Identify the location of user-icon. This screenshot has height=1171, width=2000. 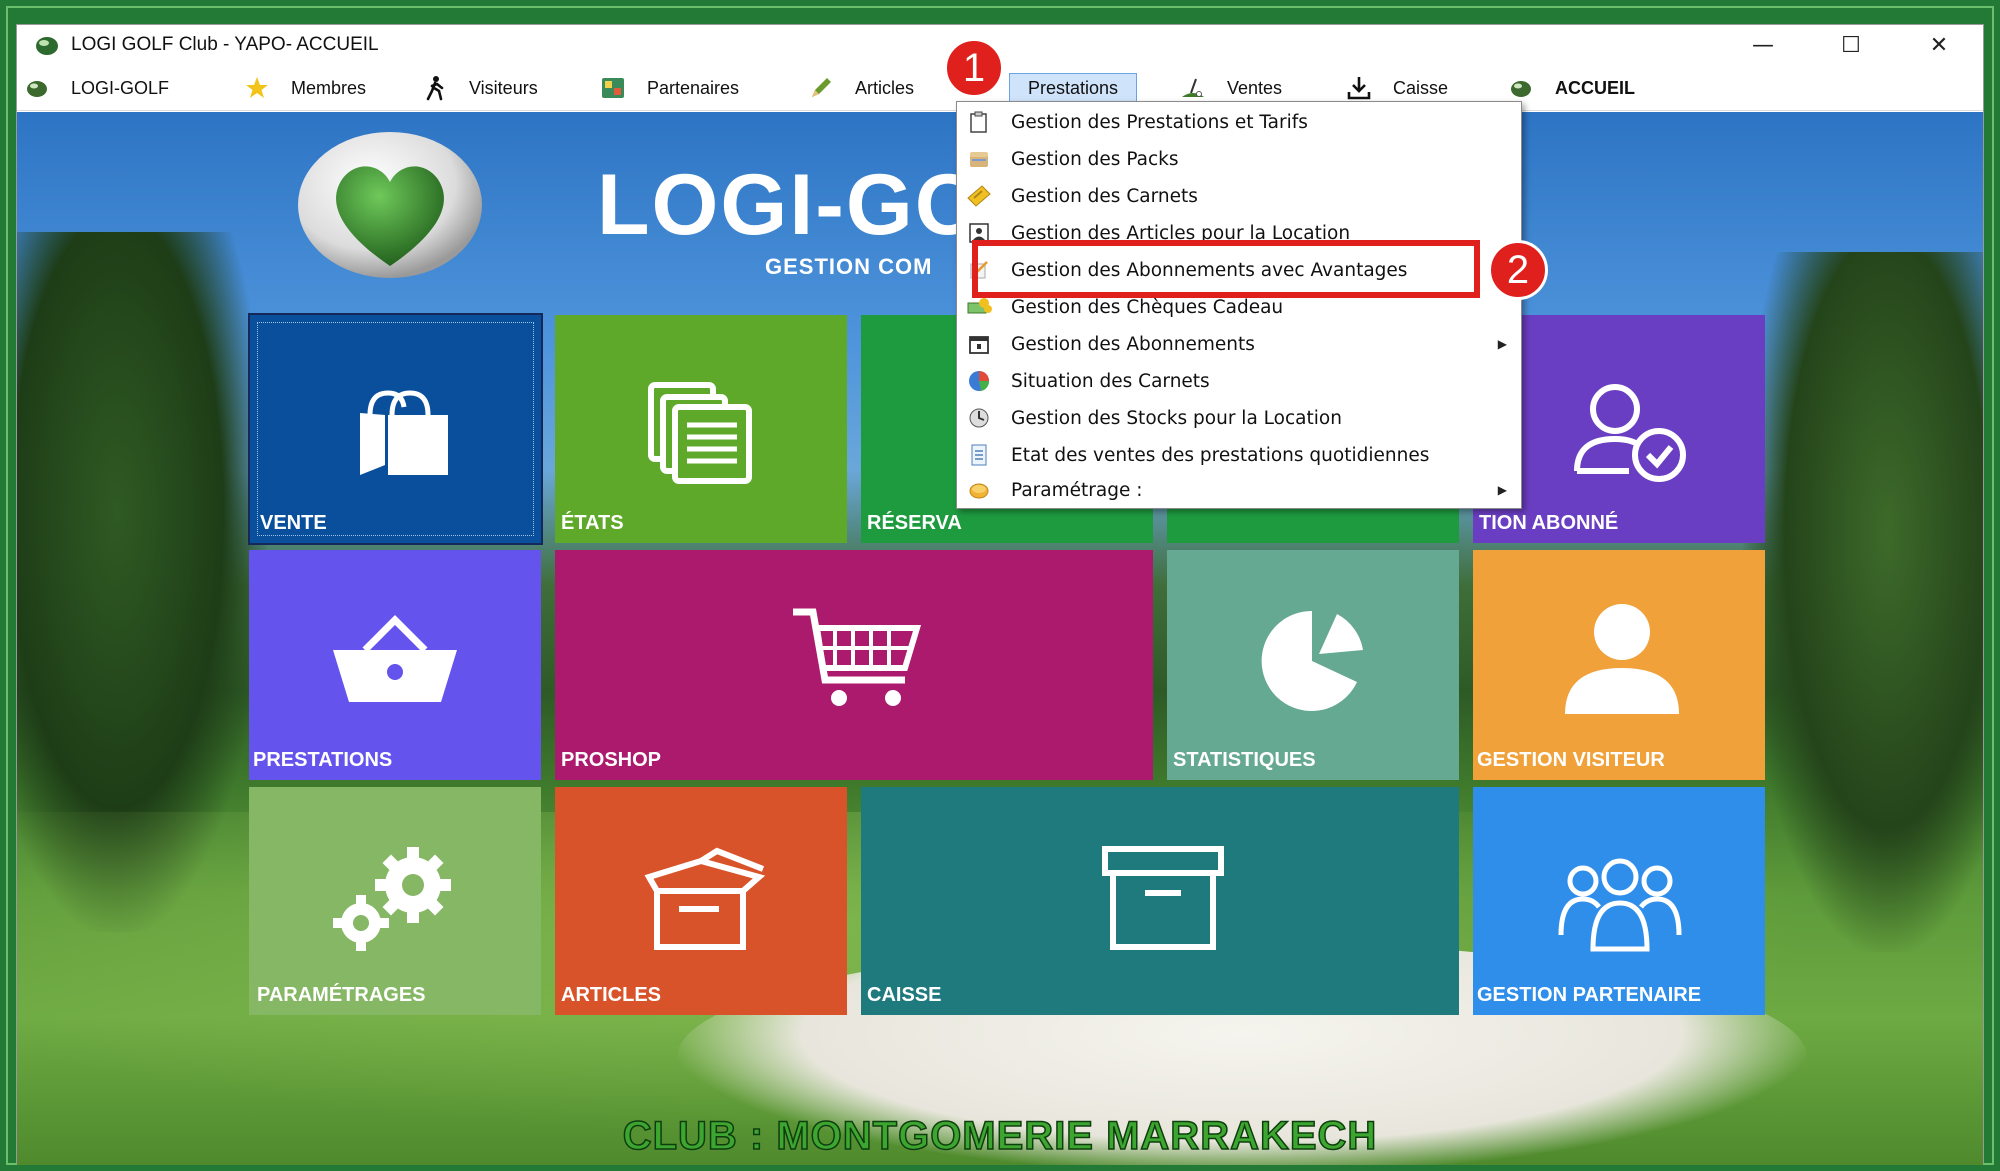
(1622, 658).